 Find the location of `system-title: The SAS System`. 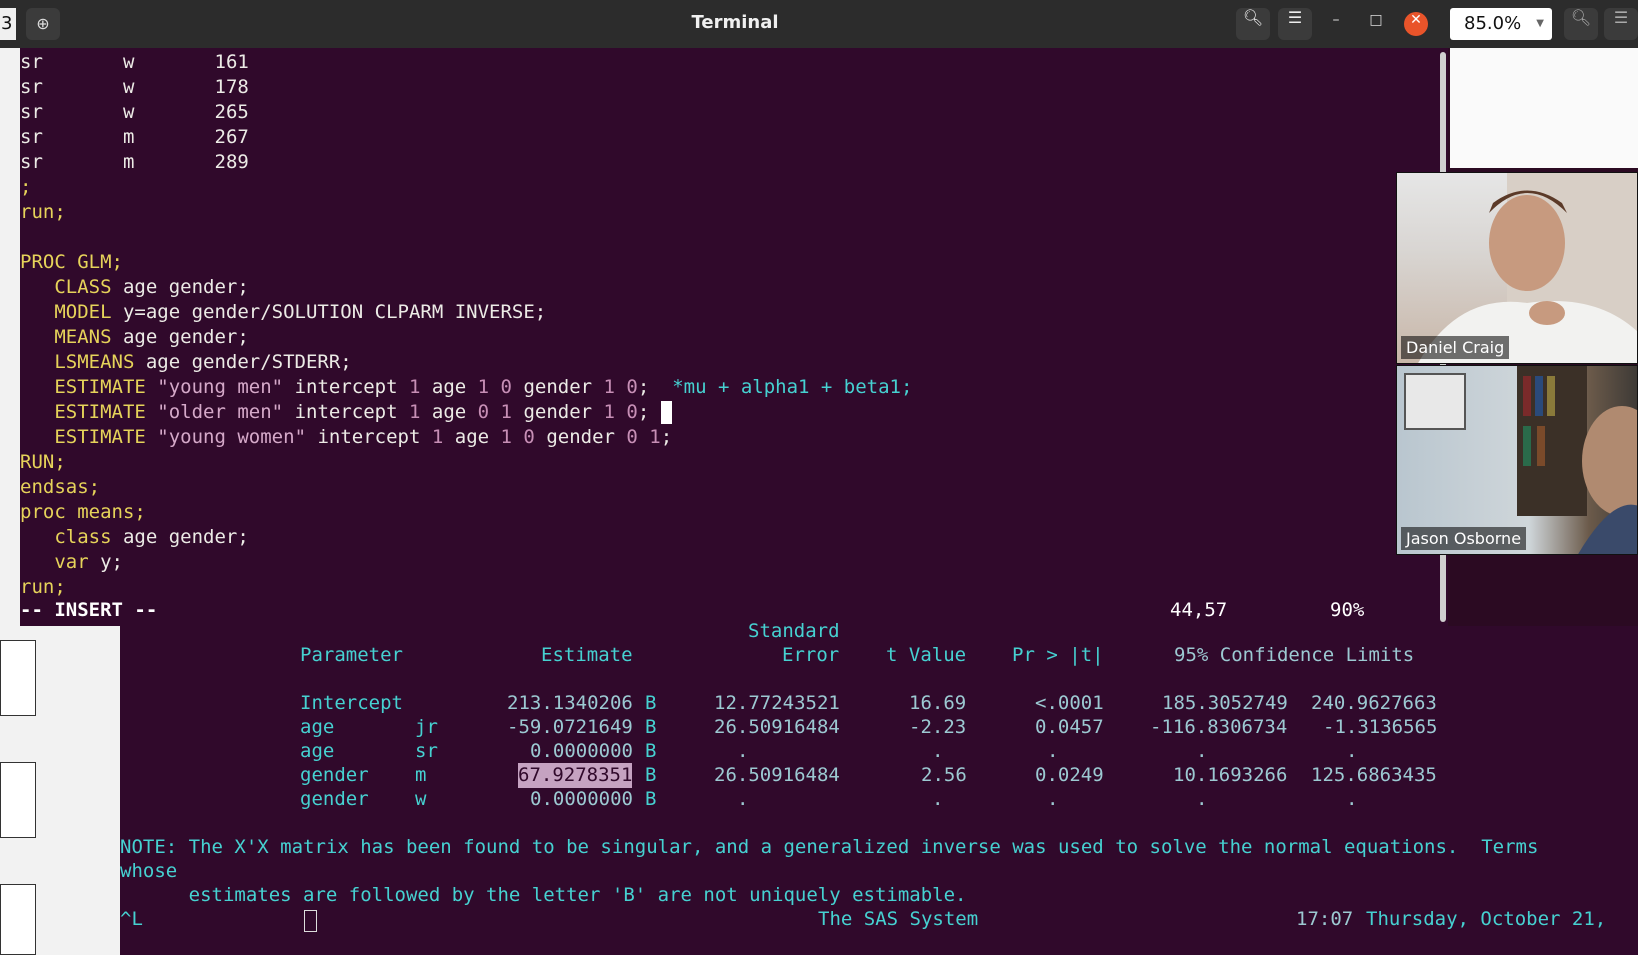

system-title: The SAS System is located at coordinates (898, 919).